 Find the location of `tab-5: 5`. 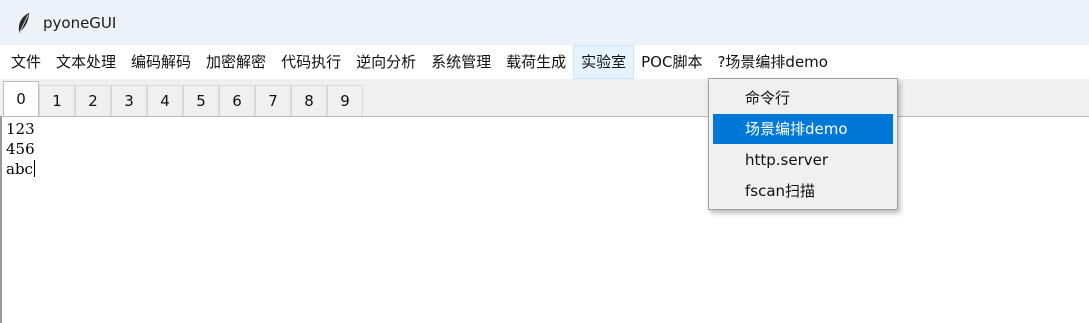

tab-5: 5 is located at coordinates (201, 100).